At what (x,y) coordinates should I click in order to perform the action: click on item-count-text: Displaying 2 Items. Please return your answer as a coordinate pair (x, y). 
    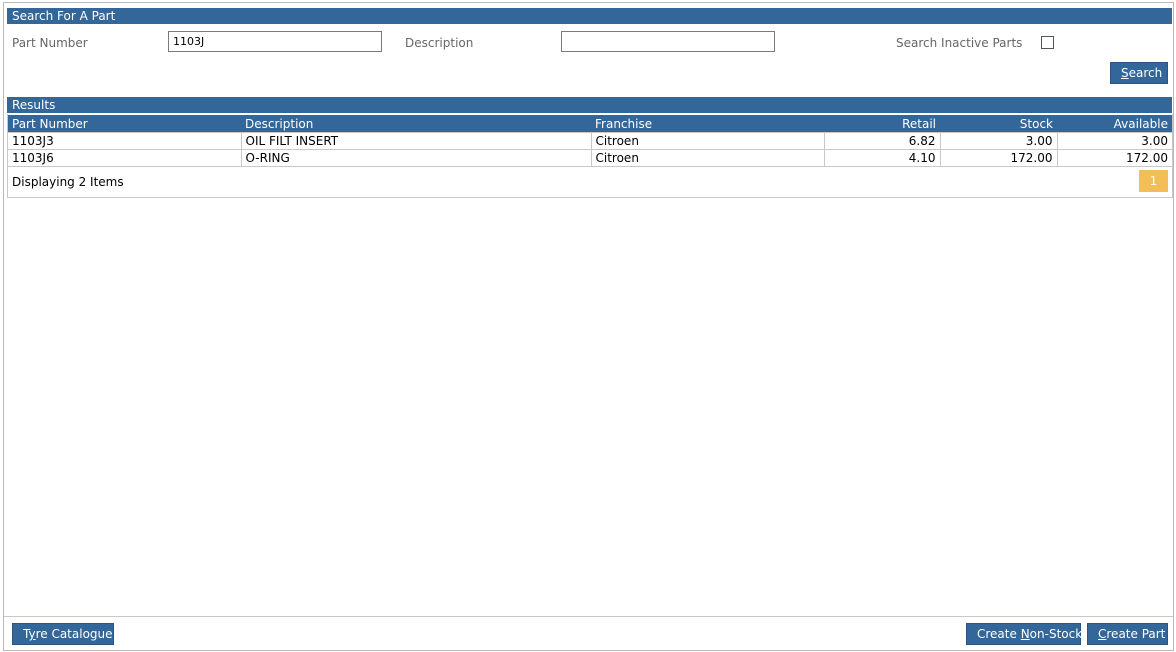
    Looking at the image, I should click on (68, 182).